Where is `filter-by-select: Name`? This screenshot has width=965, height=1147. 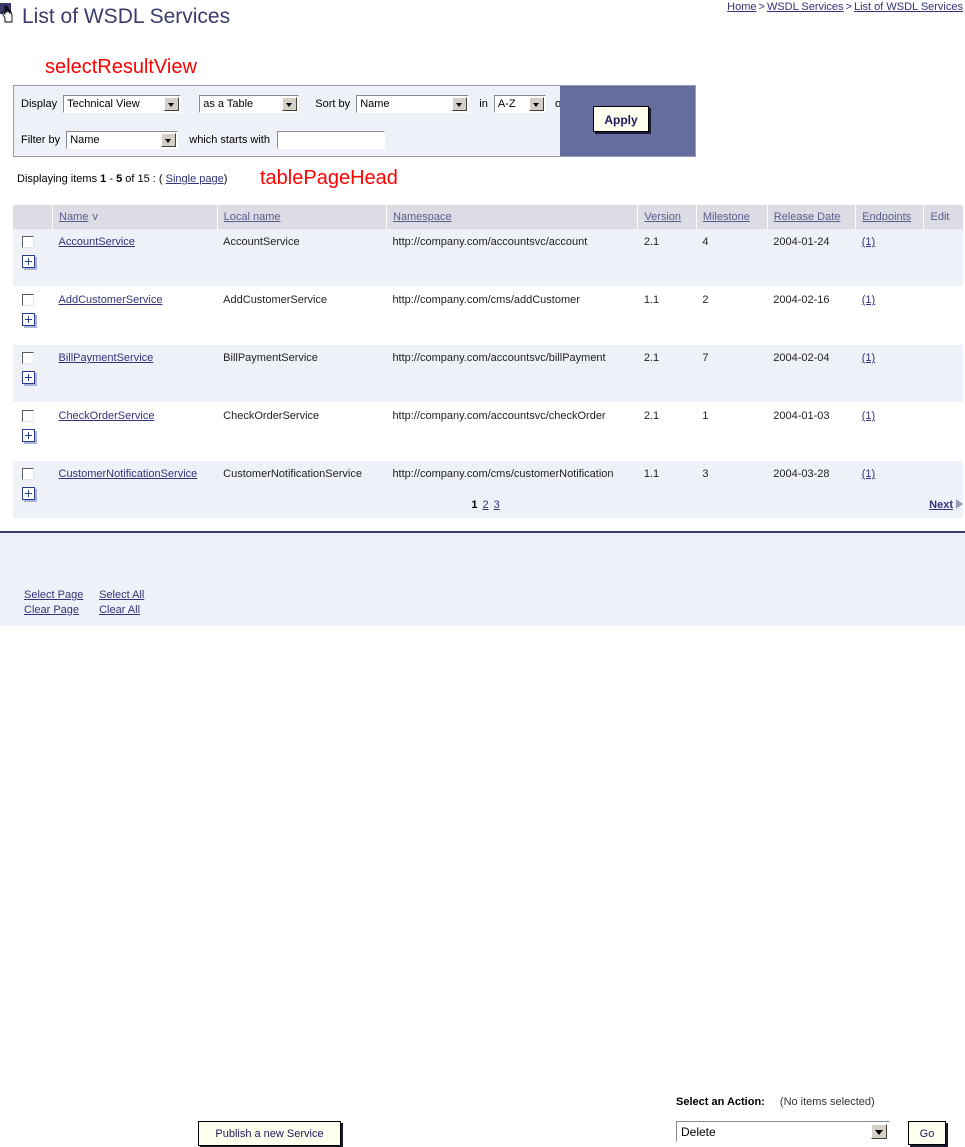
filter-by-select: Name is located at coordinates (122, 140).